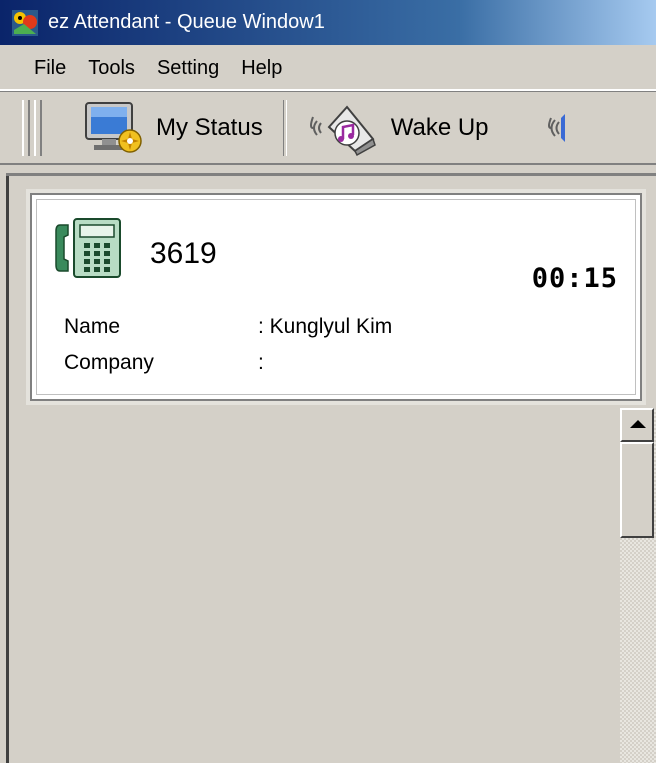  What do you see at coordinates (47, 68) in the screenshot?
I see `menu-file: File` at bounding box center [47, 68].